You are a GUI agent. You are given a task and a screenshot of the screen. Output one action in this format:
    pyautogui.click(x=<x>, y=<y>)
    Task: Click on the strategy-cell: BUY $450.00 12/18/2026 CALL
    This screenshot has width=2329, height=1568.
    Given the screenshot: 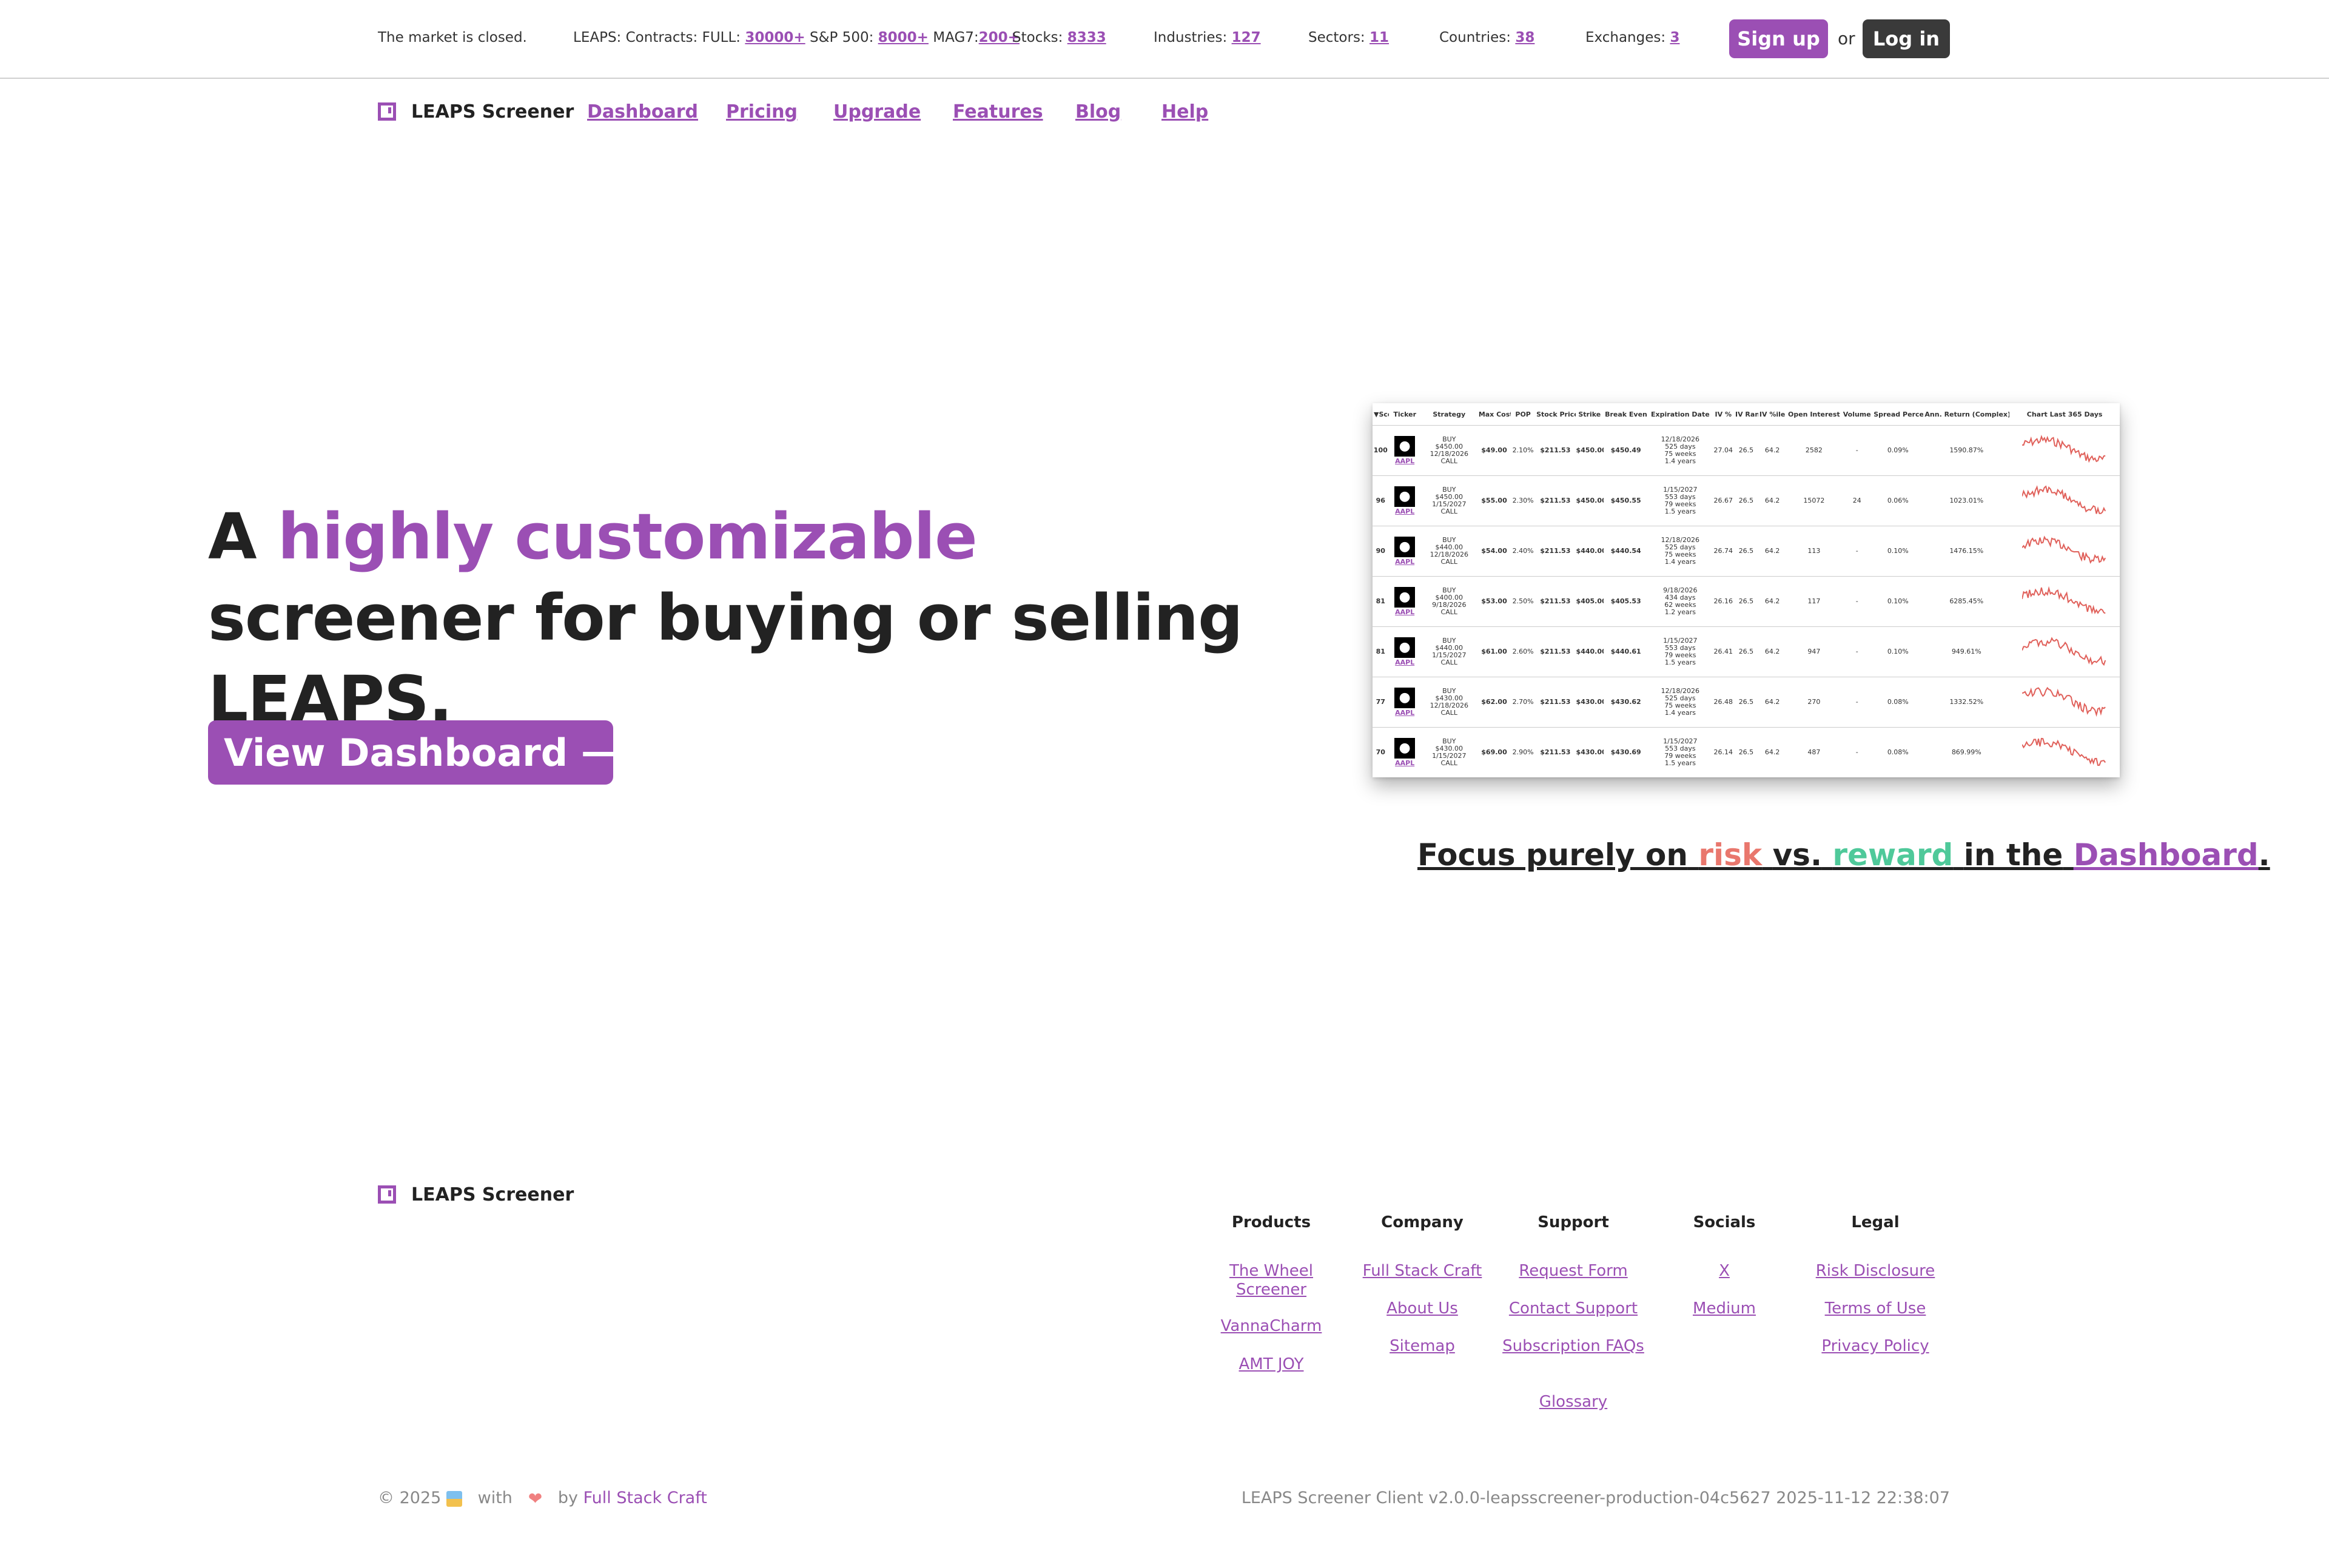 What is the action you would take?
    pyautogui.click(x=1448, y=451)
    